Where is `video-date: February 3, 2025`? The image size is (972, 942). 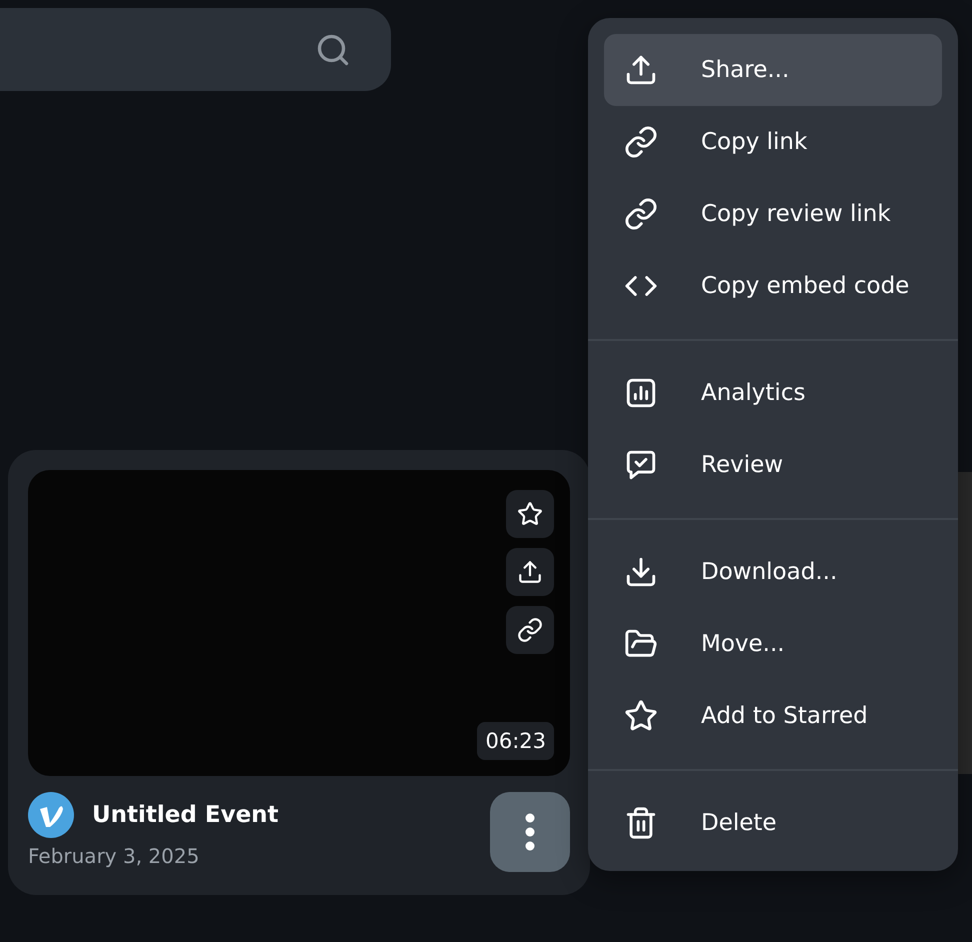 video-date: February 3, 2025 is located at coordinates (114, 856).